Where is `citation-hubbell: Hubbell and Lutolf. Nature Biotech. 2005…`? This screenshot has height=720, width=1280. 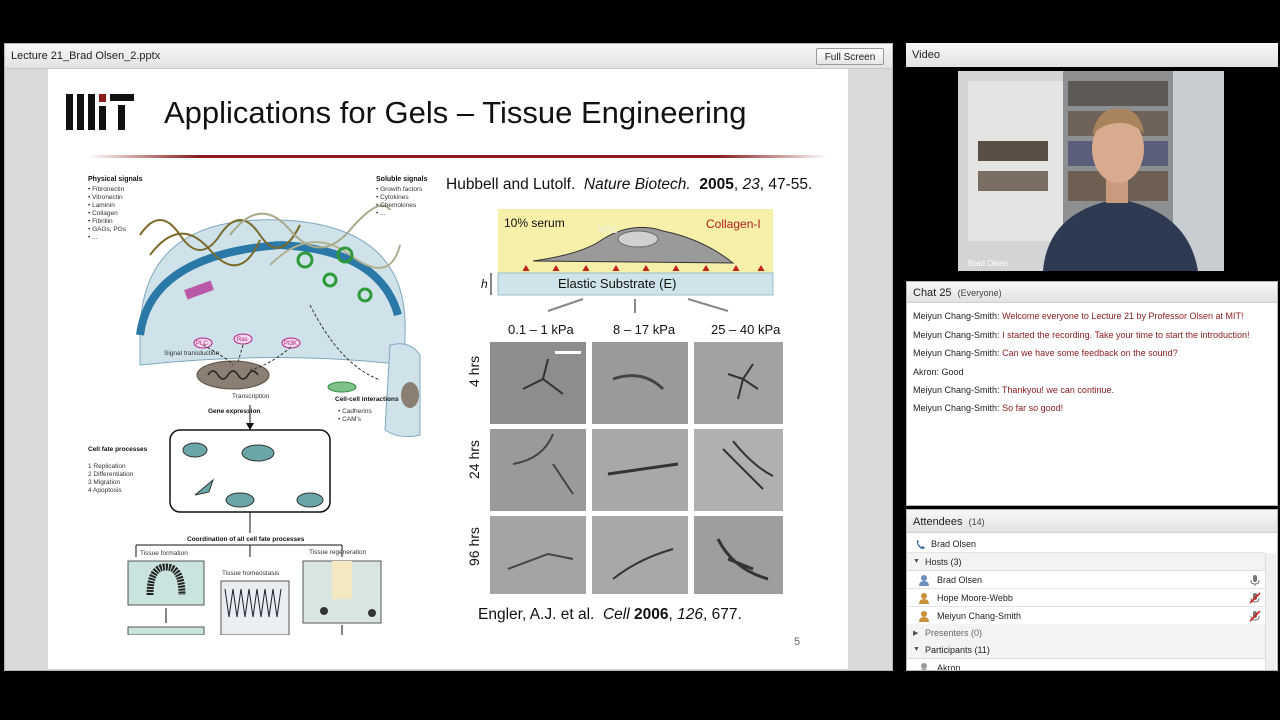
citation-hubbell: Hubbell and Lutolf. Nature Biotech. 2005… is located at coordinates (629, 184).